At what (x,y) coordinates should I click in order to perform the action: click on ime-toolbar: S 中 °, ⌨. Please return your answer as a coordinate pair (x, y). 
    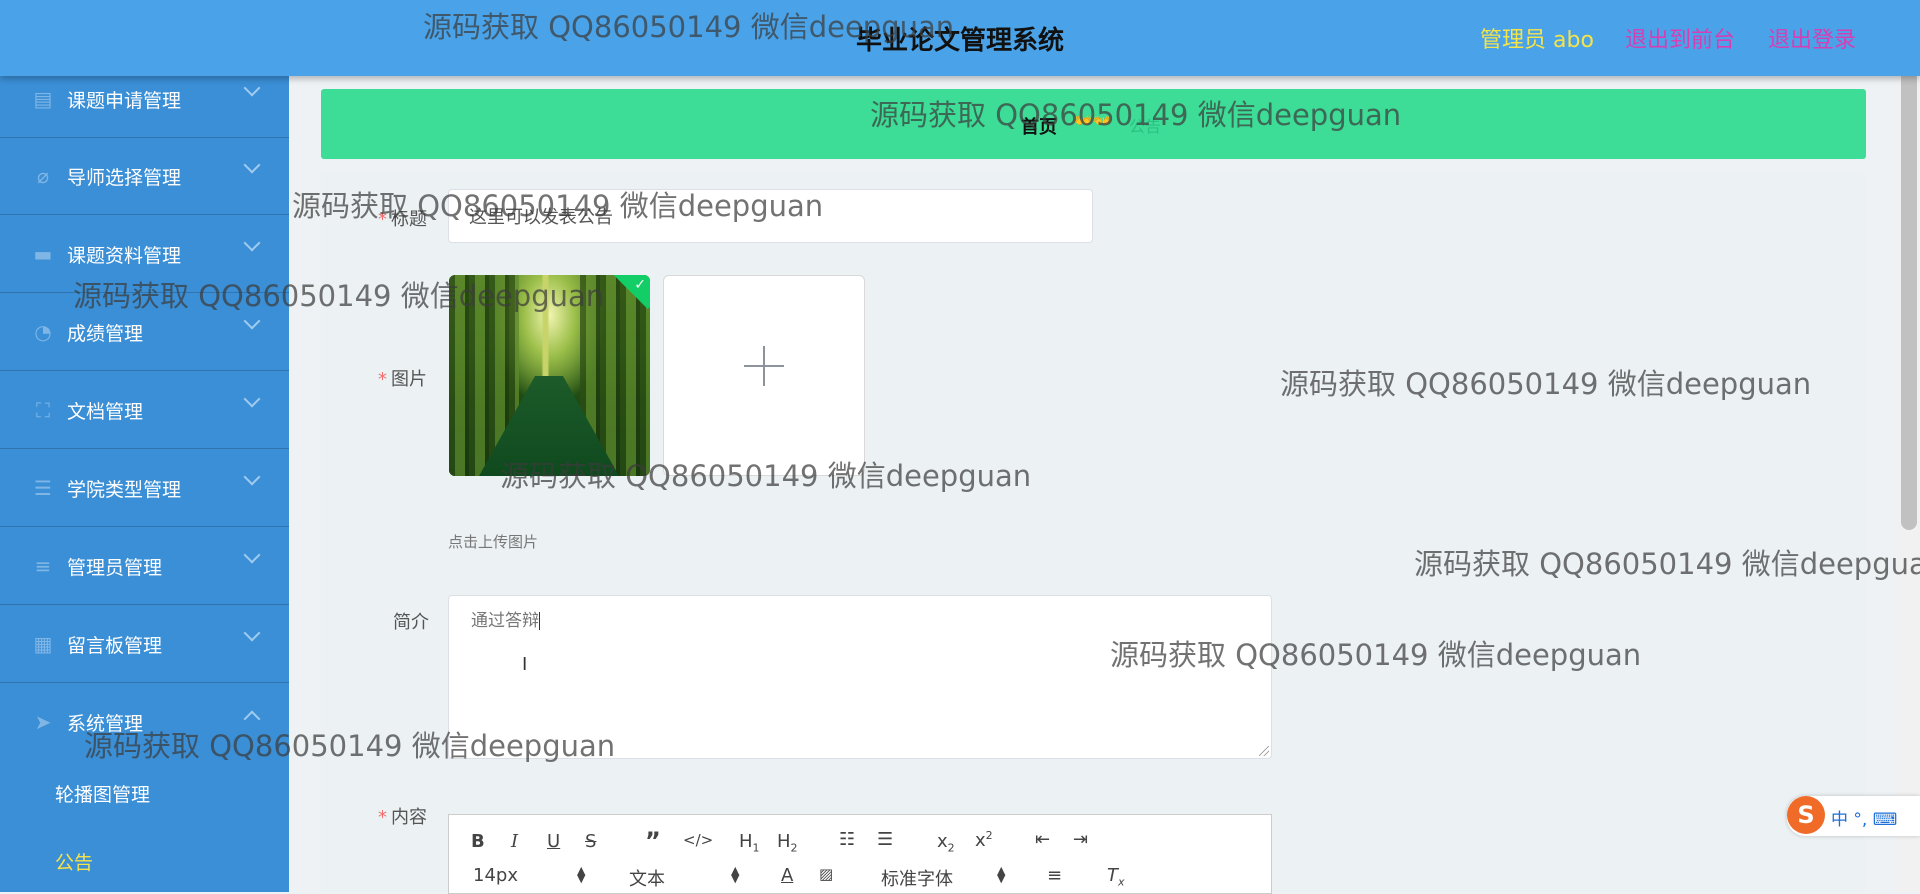
    Looking at the image, I should click on (1853, 816).